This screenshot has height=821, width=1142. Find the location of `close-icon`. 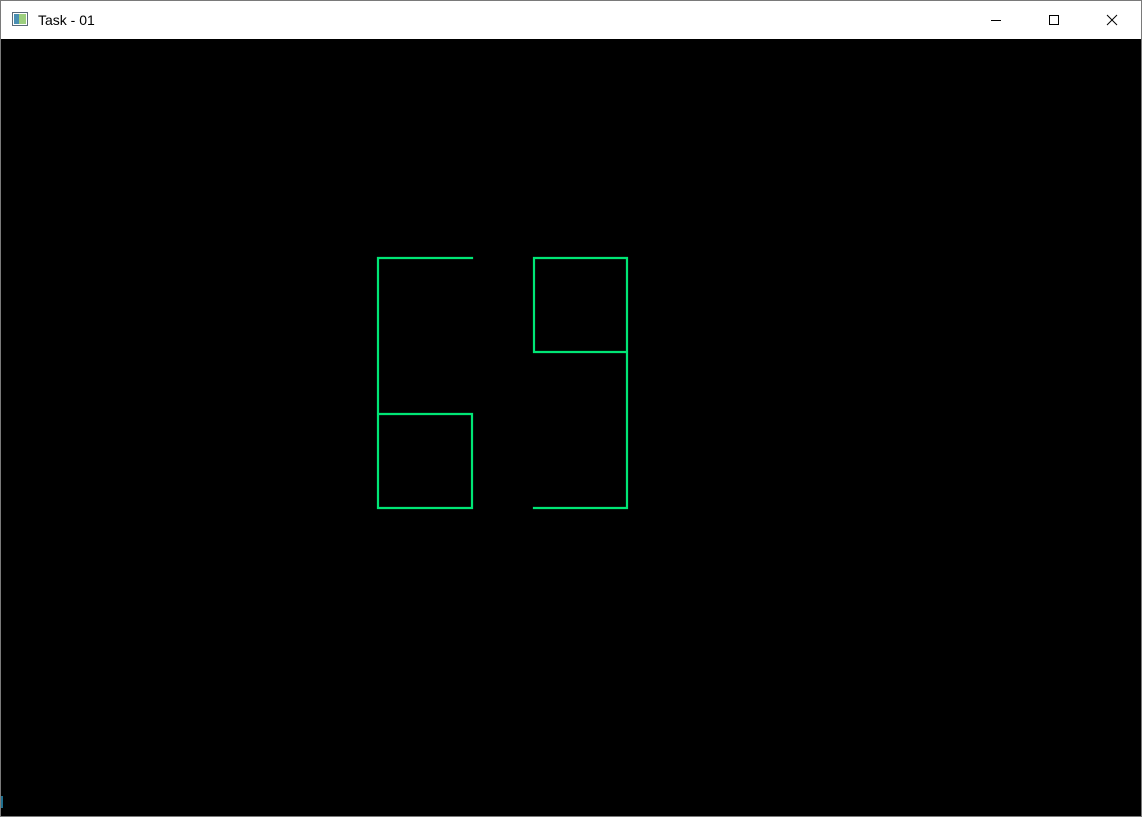

close-icon is located at coordinates (1112, 20).